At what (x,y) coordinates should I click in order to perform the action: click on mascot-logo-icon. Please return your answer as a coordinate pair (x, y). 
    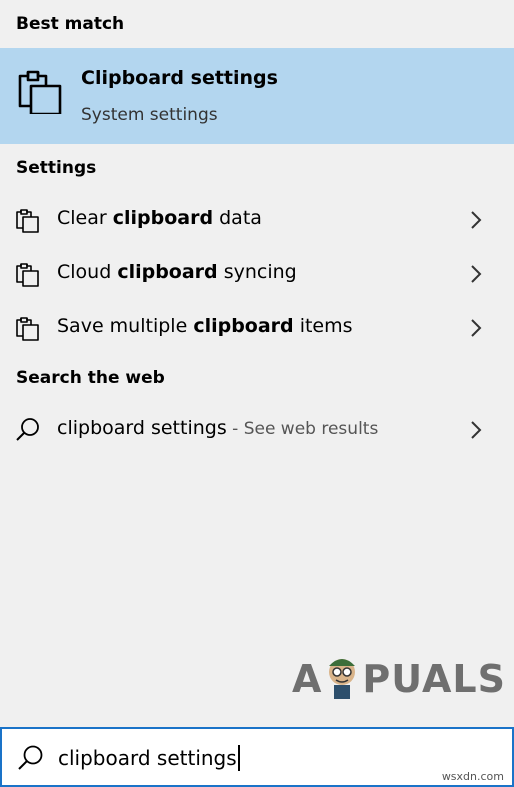
    Looking at the image, I should click on (342, 679).